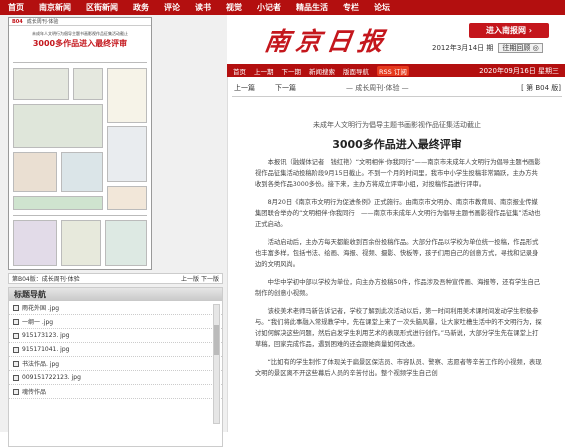  What do you see at coordinates (285, 88) in the screenshot?
I see `next-article-link: 下一篇` at bounding box center [285, 88].